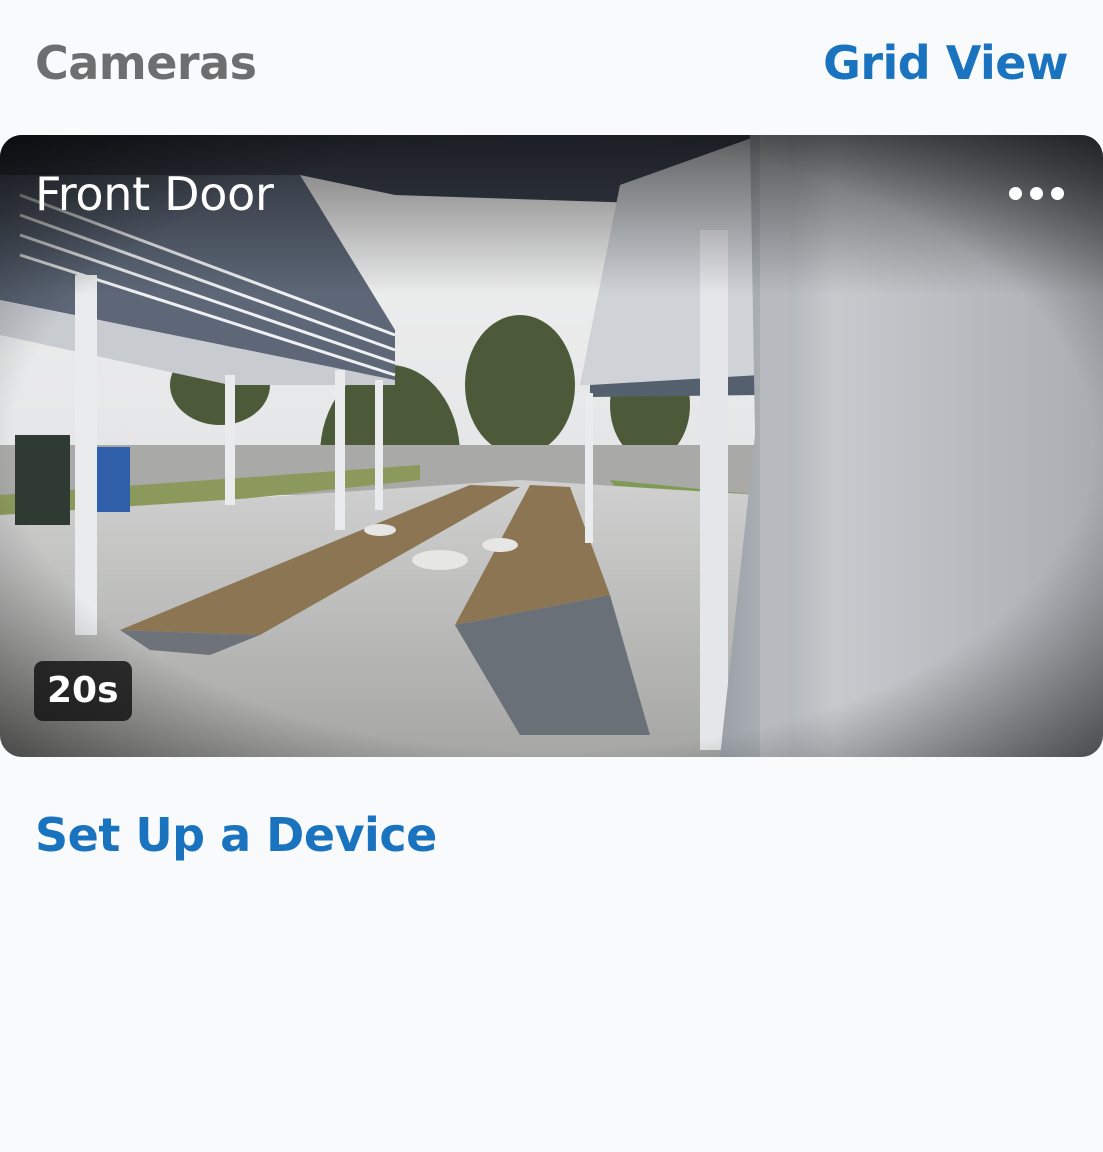 Image resolution: width=1103 pixels, height=1152 pixels. Describe the element at coordinates (1037, 194) in the screenshot. I see `more-horizontal-icon` at that location.